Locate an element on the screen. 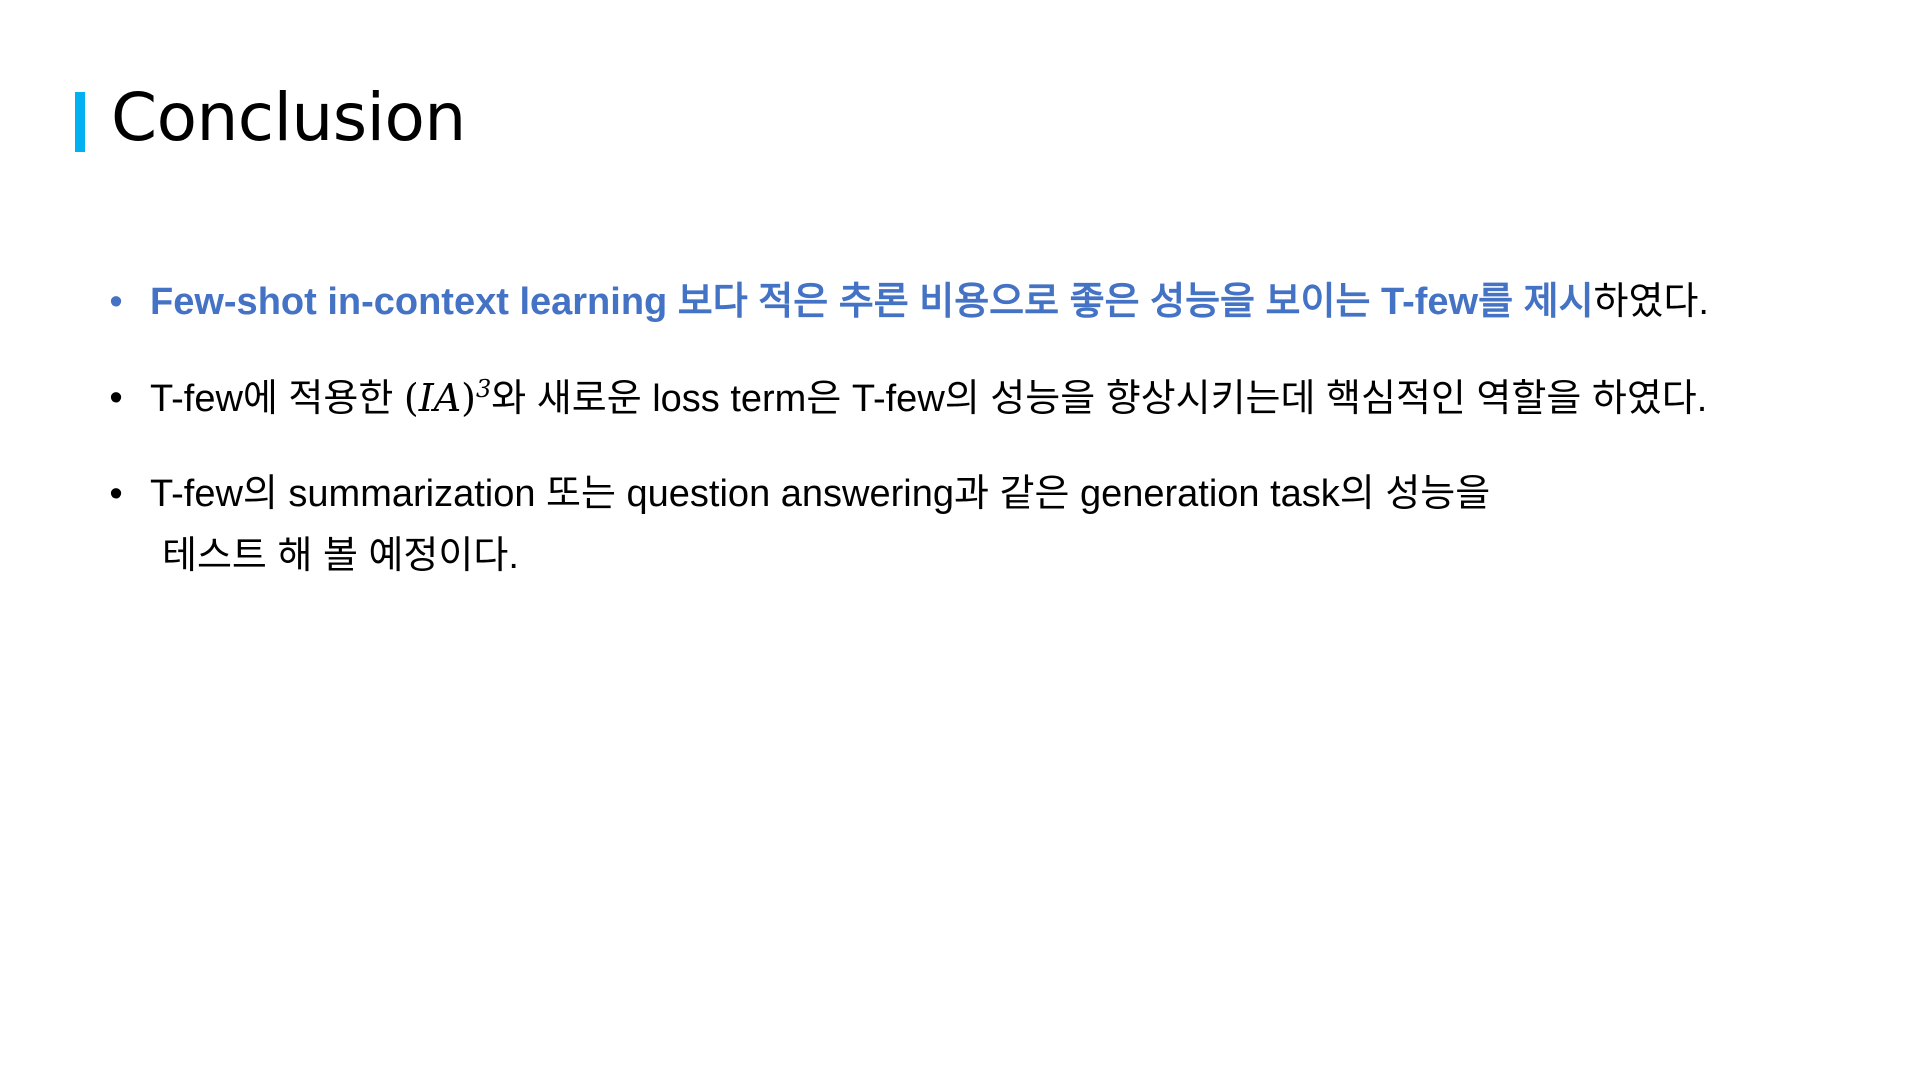  bullet-1-rest: 하였다. is located at coordinates (1651, 302).